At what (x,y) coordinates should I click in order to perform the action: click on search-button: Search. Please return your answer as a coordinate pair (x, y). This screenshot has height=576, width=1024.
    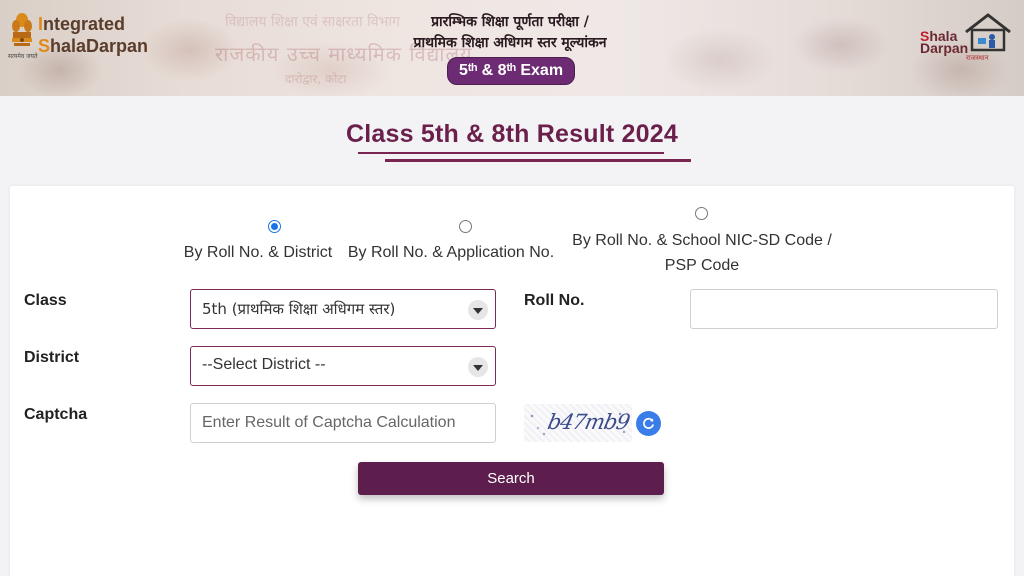
    Looking at the image, I should click on (511, 478).